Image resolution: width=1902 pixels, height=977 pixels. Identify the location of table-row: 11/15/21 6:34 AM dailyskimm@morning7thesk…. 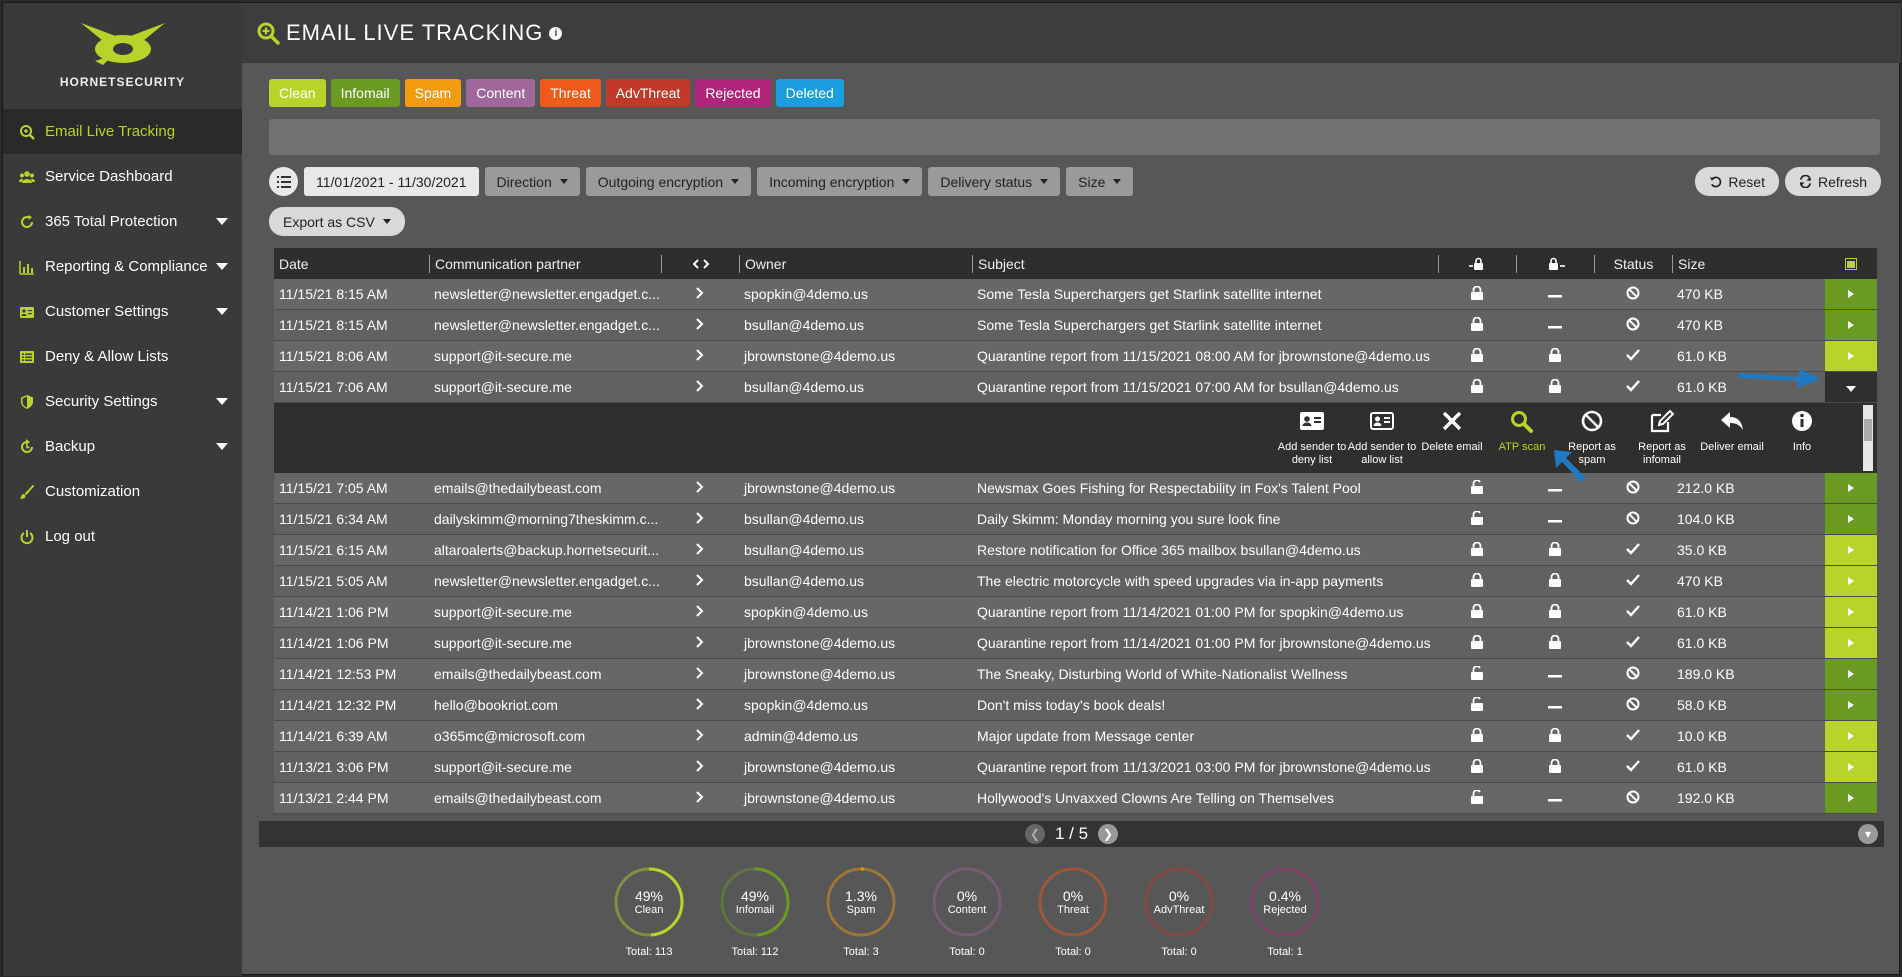
(1075, 519).